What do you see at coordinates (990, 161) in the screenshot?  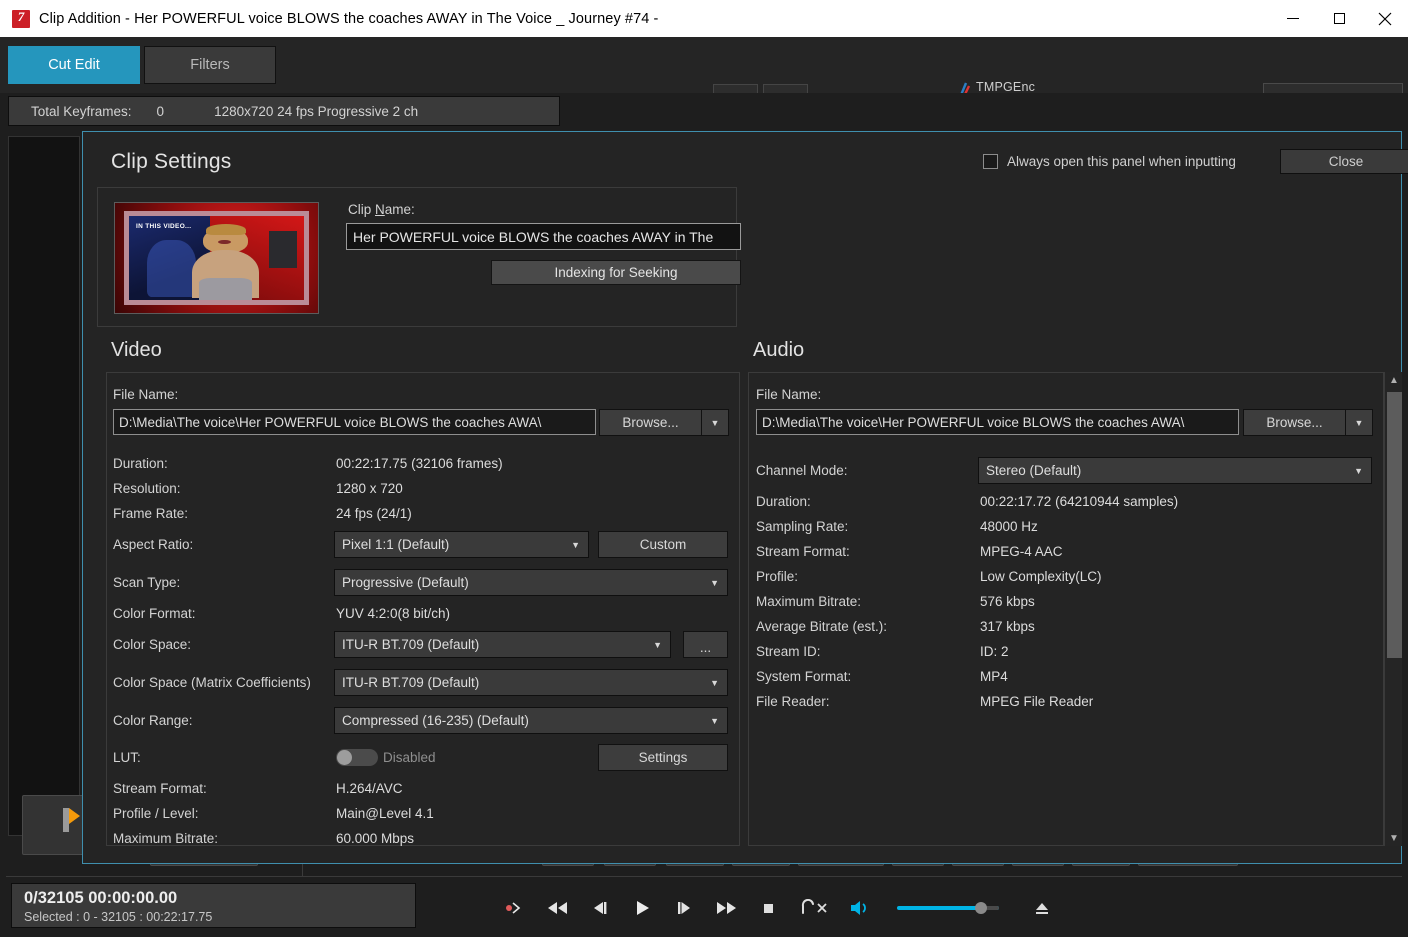 I see `always-open-checkbox` at bounding box center [990, 161].